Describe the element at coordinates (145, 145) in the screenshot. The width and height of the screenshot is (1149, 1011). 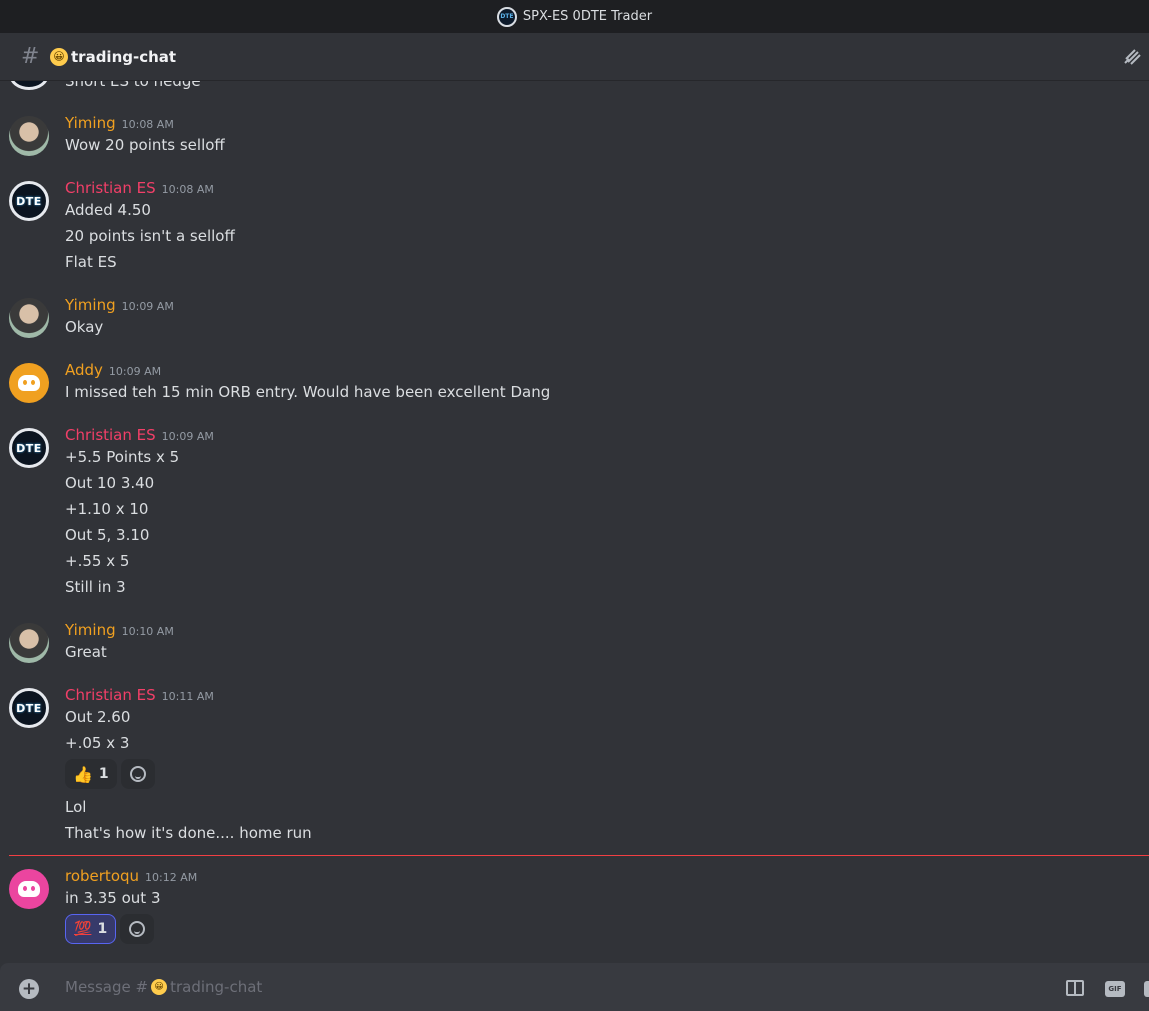
I see `message-text: Wow 20 points selloff` at that location.